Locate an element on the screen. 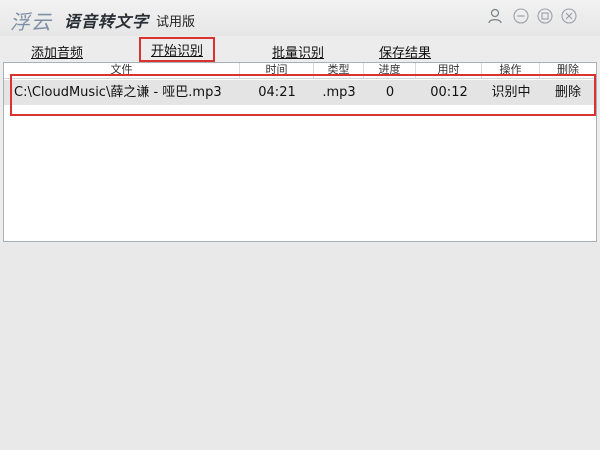 The height and width of the screenshot is (450, 600). table-header: 文件 时间 类型 进度 用时 操作 删除 is located at coordinates (300, 71).